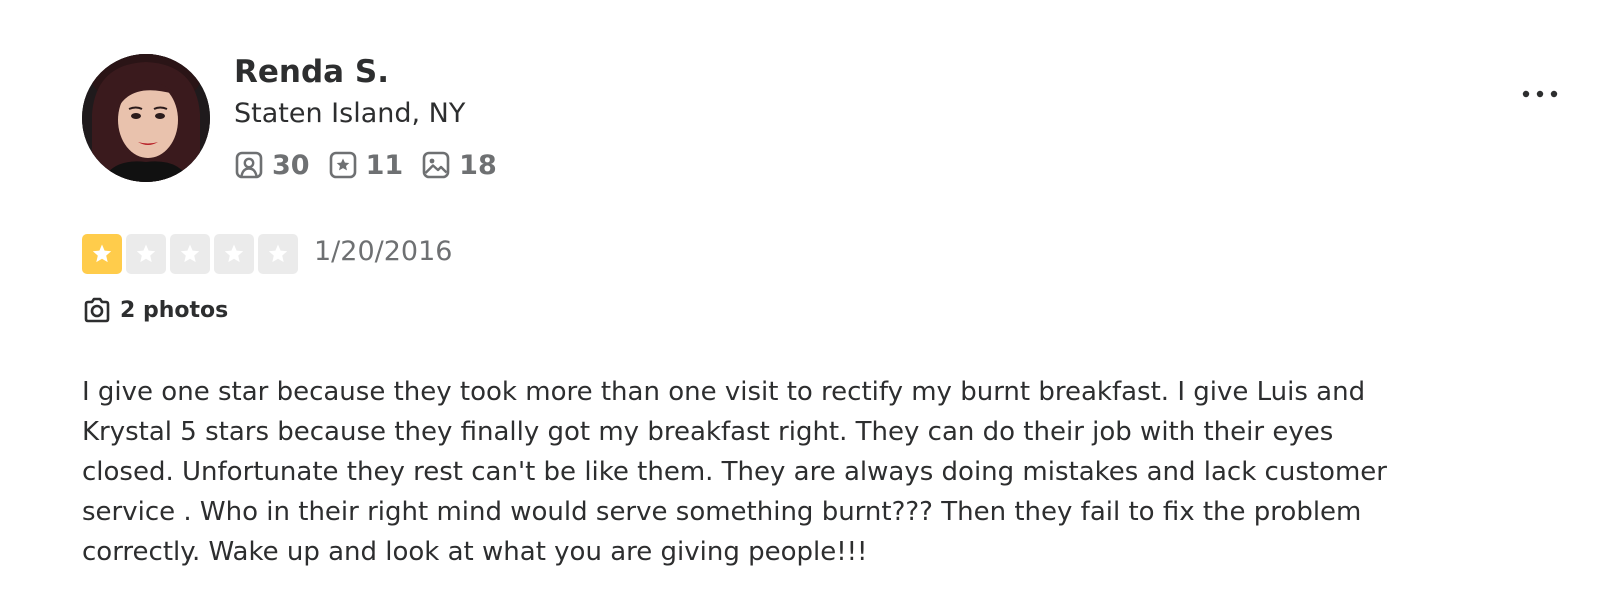 The image size is (1620, 606). I want to click on review-photos-link: 2 photos, so click(155, 310).